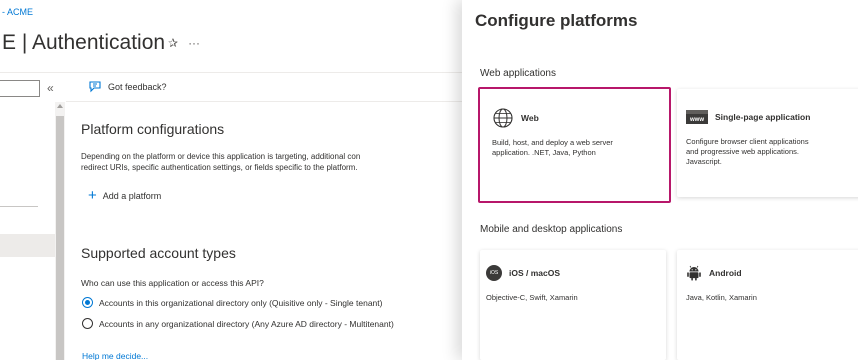 This screenshot has width=858, height=360. What do you see at coordinates (552, 142) in the screenshot?
I see `card-description-line: Build, host, and deploy a web server` at bounding box center [552, 142].